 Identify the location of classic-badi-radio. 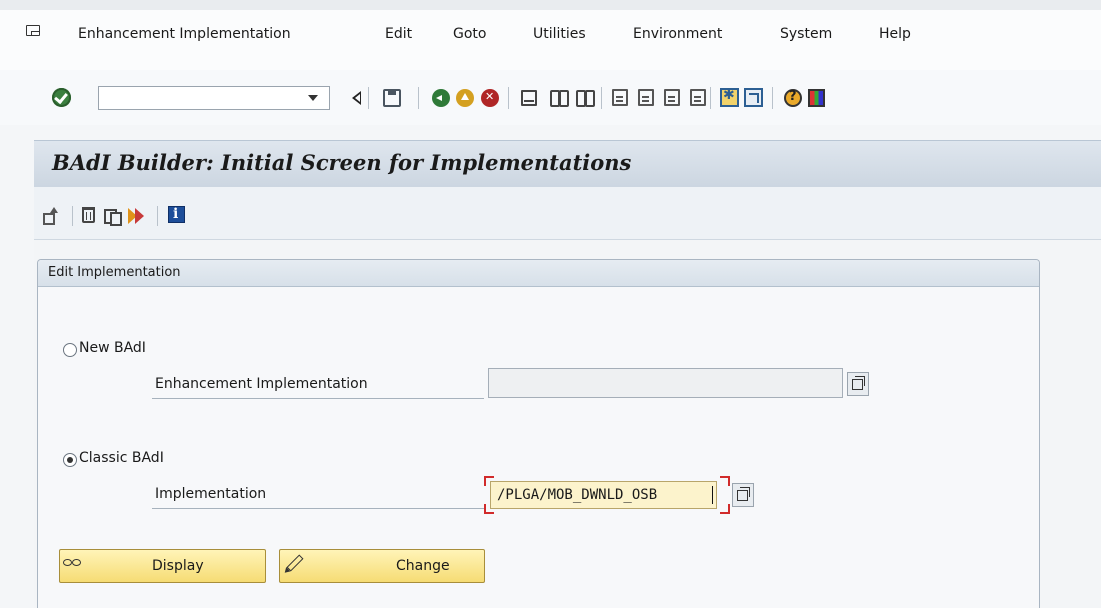
(70, 460).